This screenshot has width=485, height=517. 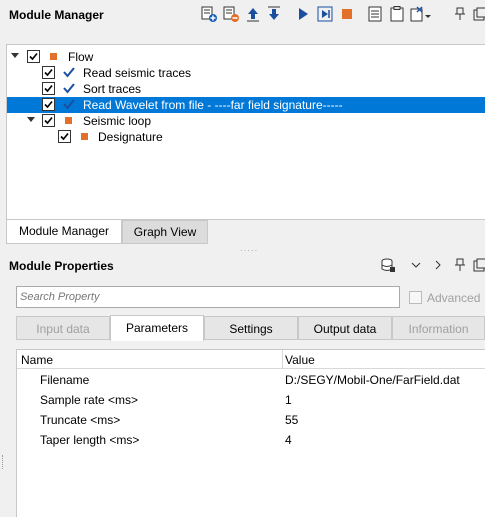 I want to click on splitter-handle: ·····, so click(x=249, y=250).